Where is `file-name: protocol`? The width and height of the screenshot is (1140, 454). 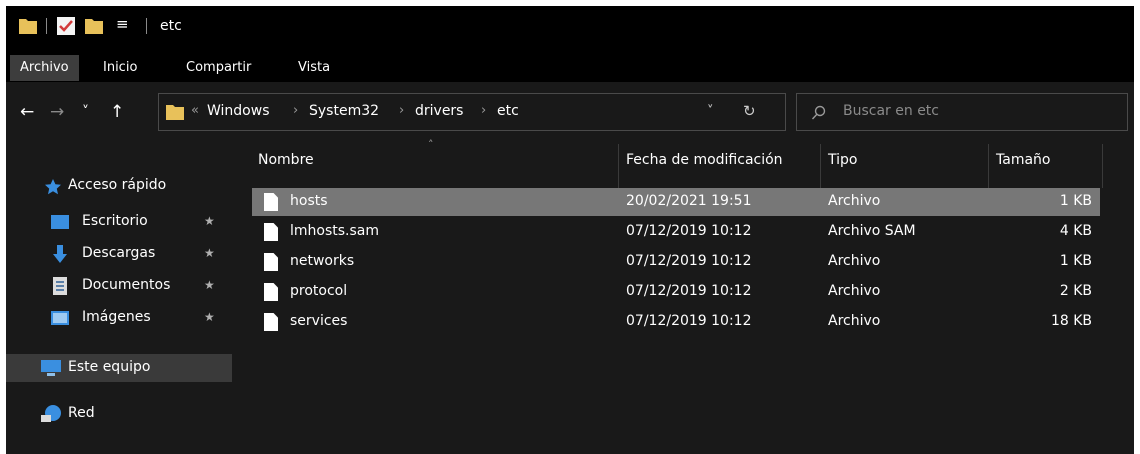 file-name: protocol is located at coordinates (319, 291).